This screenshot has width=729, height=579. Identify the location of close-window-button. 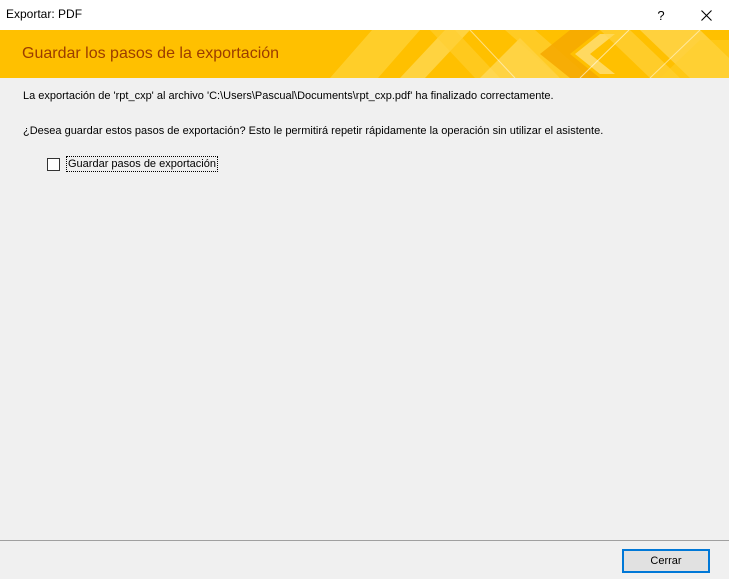
(706, 15).